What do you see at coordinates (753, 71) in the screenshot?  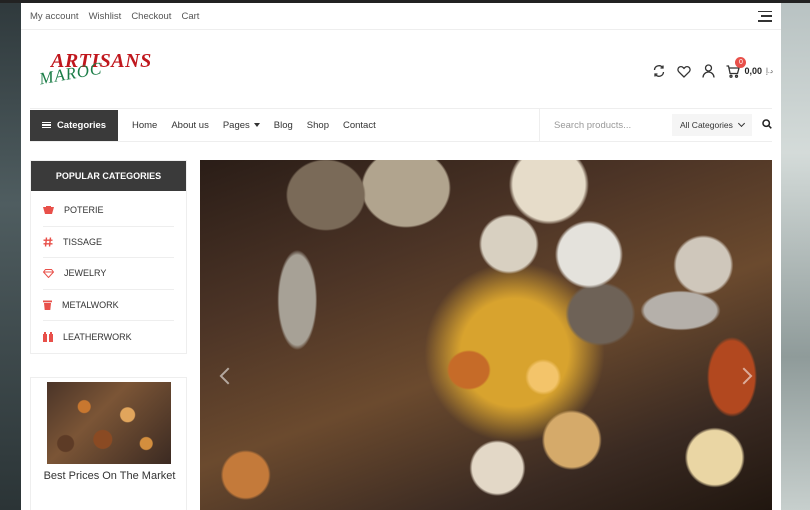 I see `cart-total: 0,00` at bounding box center [753, 71].